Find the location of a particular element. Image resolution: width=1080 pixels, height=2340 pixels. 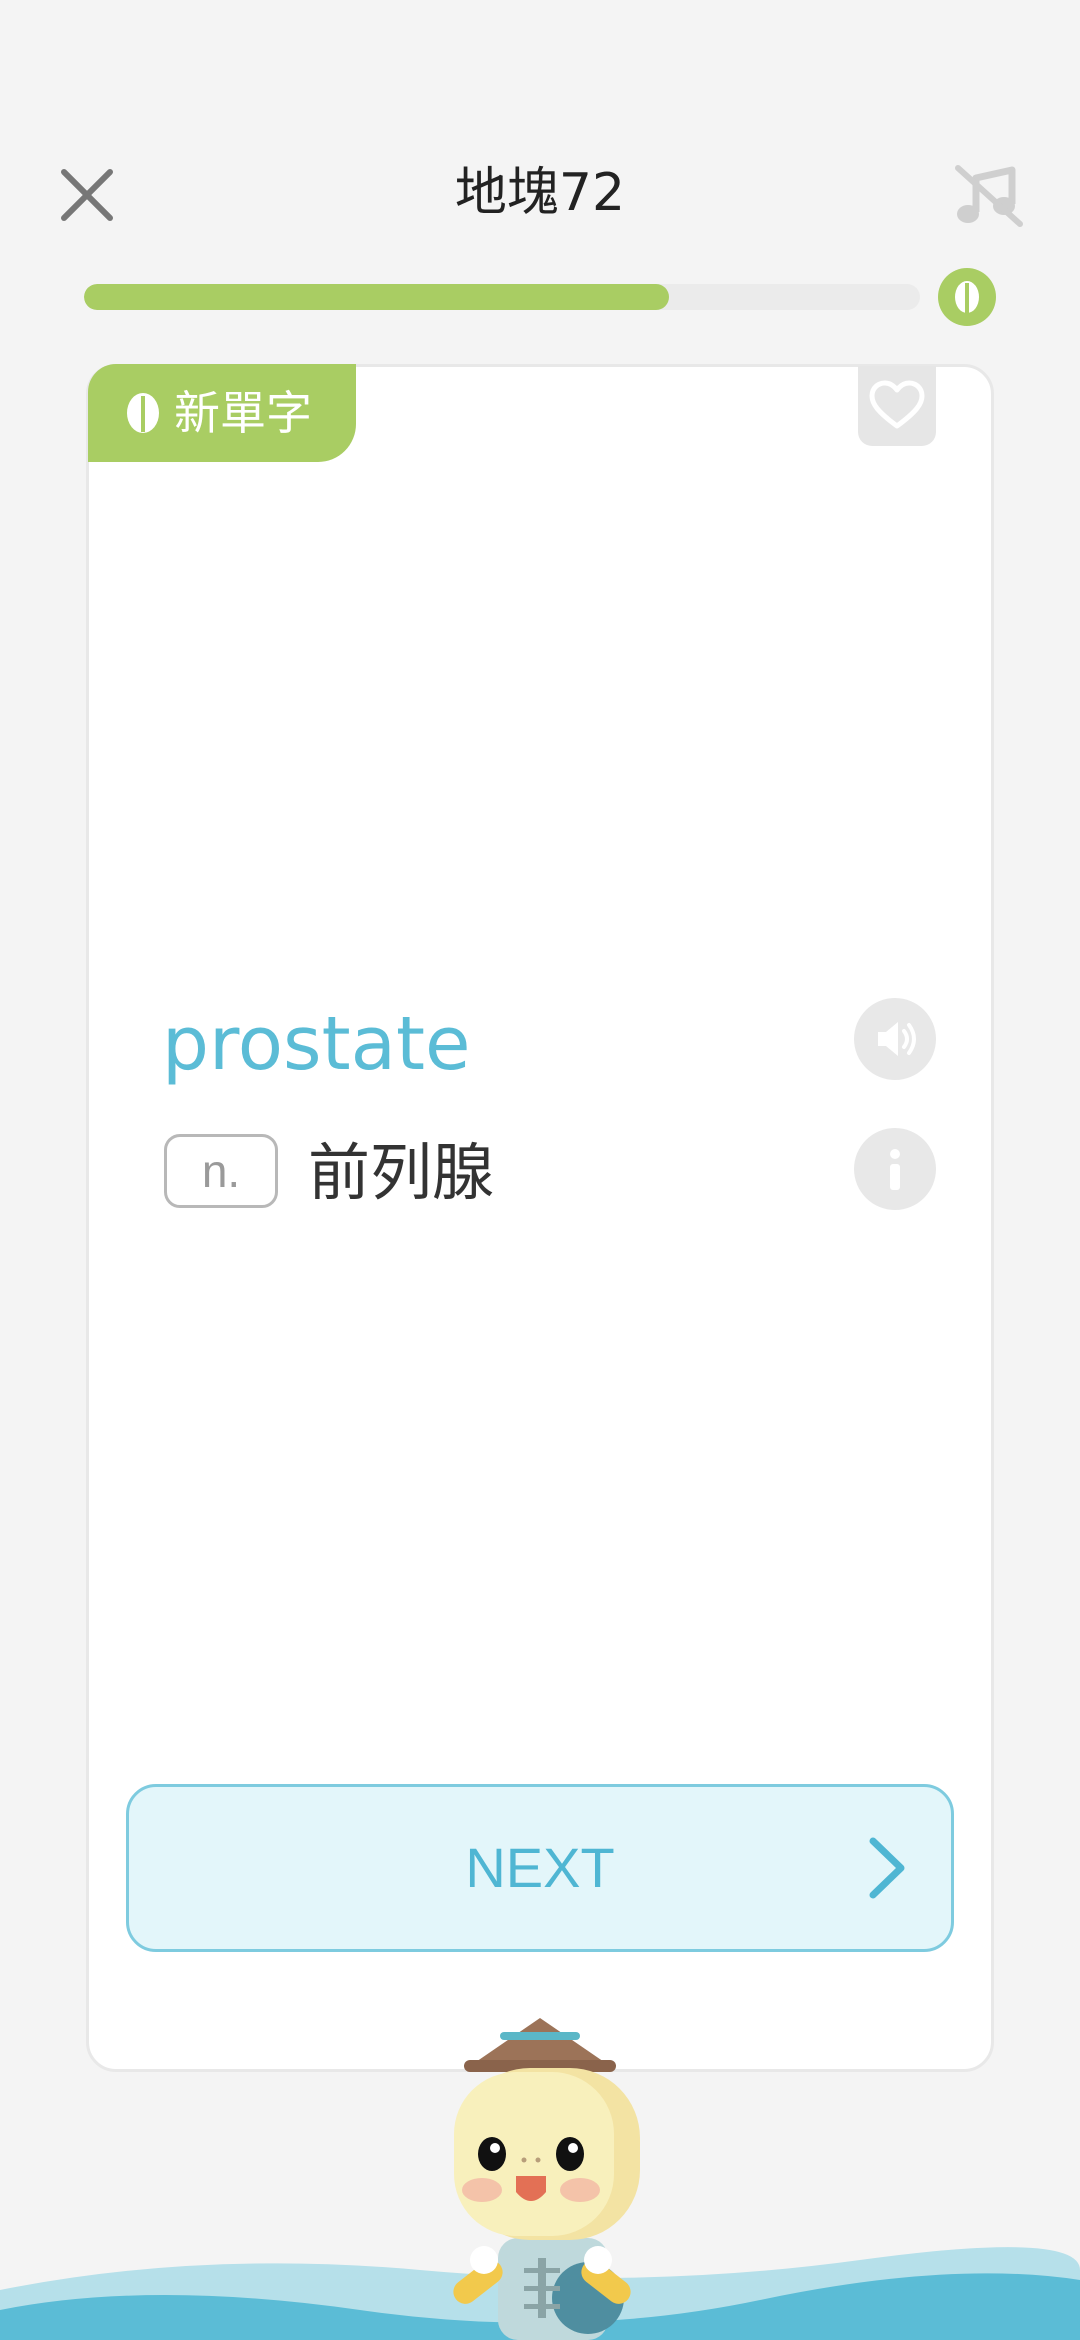

next-button-label: NEXT is located at coordinates (540, 1867).